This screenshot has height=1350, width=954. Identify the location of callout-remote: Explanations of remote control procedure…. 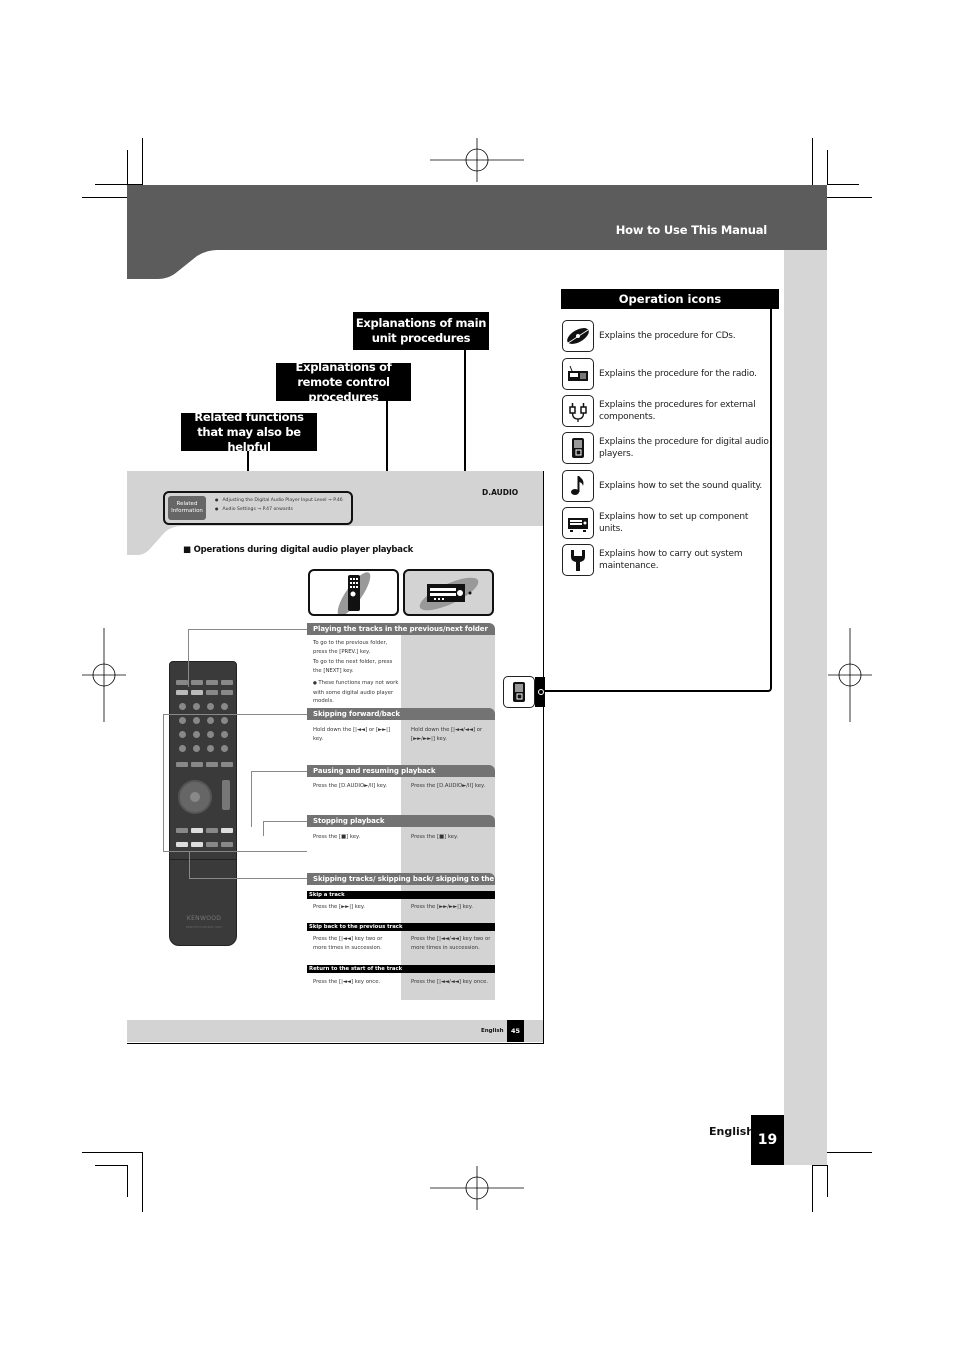
(343, 382).